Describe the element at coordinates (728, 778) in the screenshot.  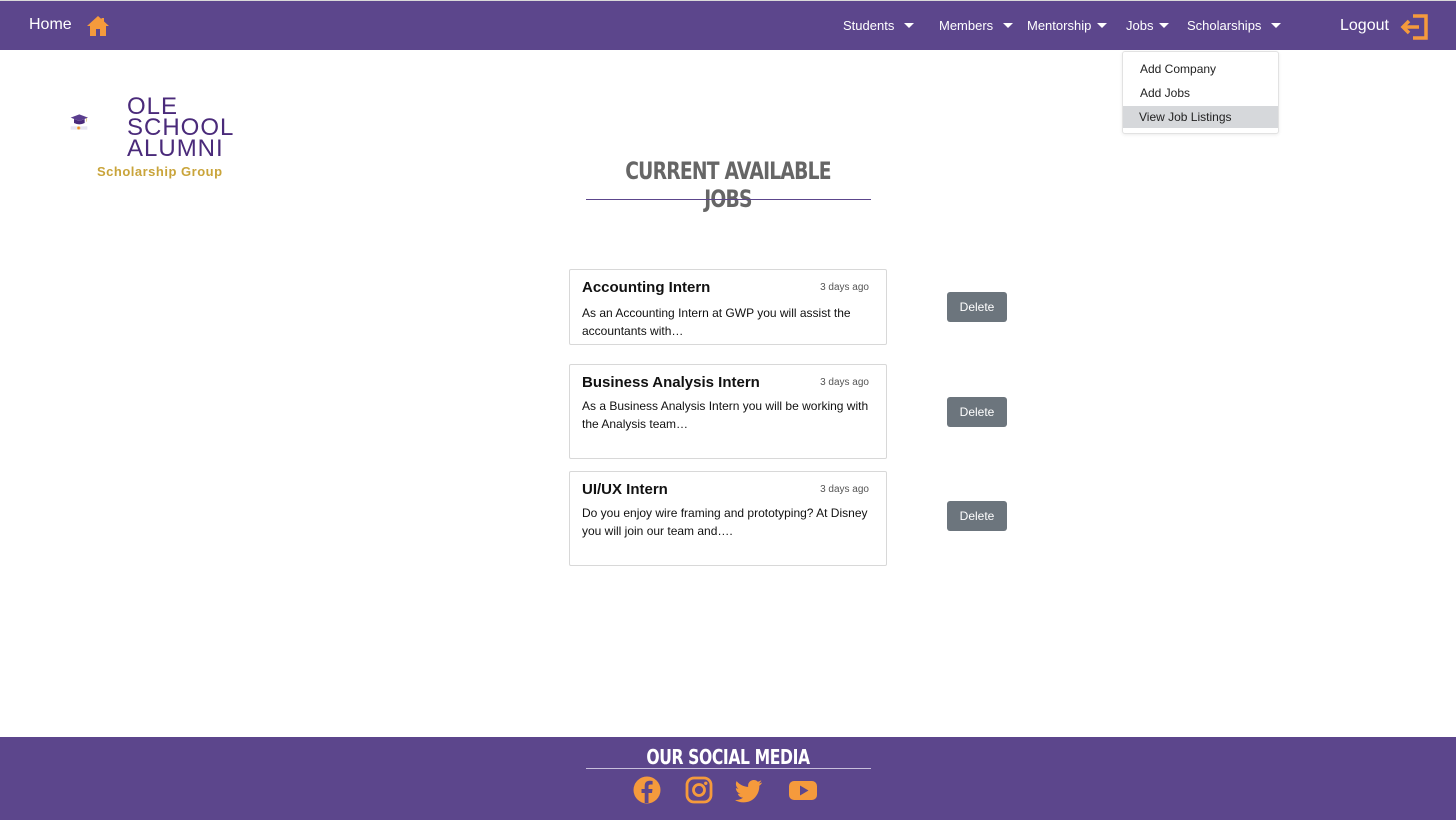
I see `footer: OUR SOCIAL MEDIA` at that location.